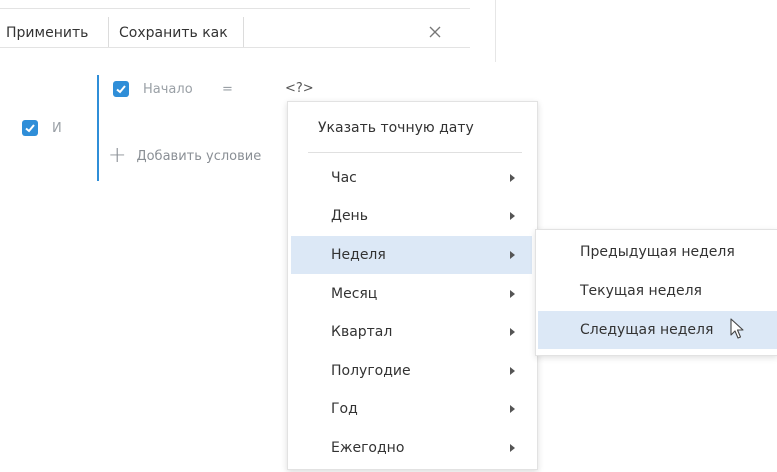 The width and height of the screenshot is (777, 472). I want to click on menu-item-label: День, so click(349, 216).